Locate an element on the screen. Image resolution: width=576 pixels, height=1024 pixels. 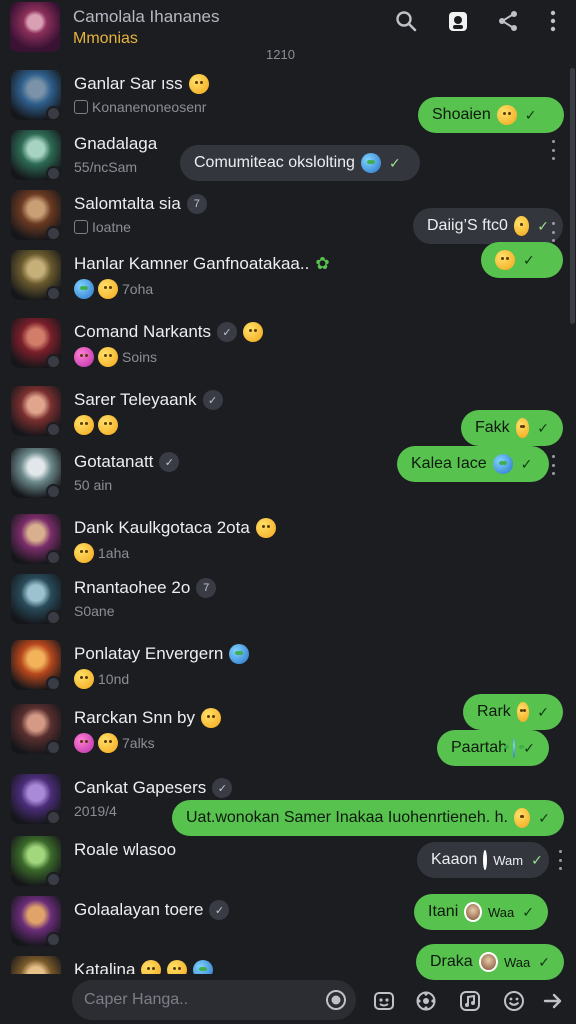
chat-name-text: Rnantaohee 2o is located at coordinates (132, 587).